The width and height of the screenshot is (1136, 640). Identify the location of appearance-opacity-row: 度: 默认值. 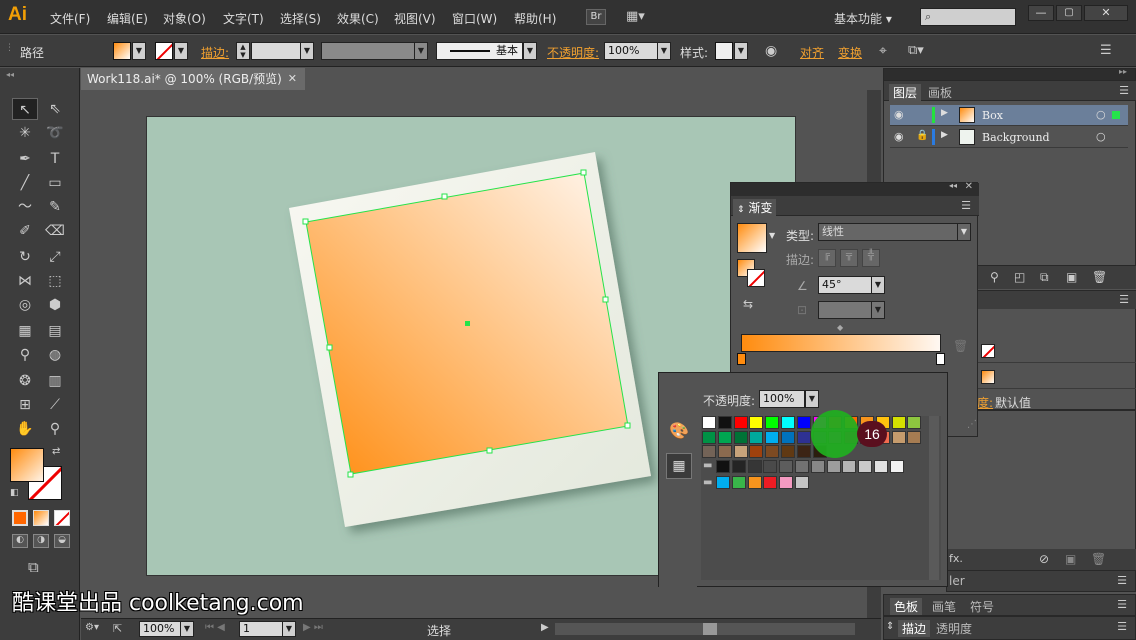
(1056, 401).